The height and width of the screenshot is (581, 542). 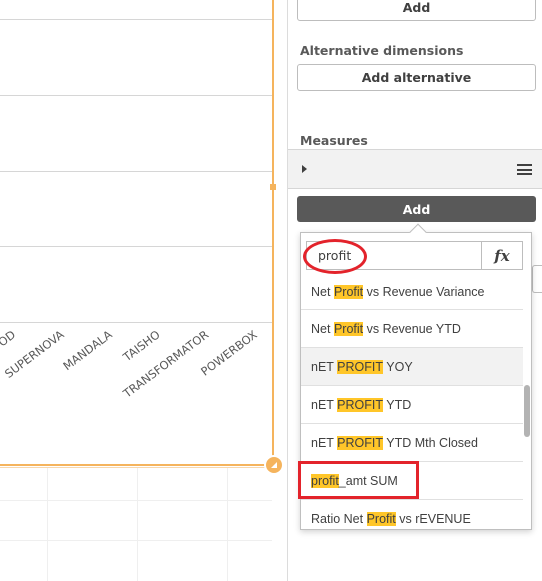 I want to click on result-text: vs Revenue YTD, so click(x=412, y=328).